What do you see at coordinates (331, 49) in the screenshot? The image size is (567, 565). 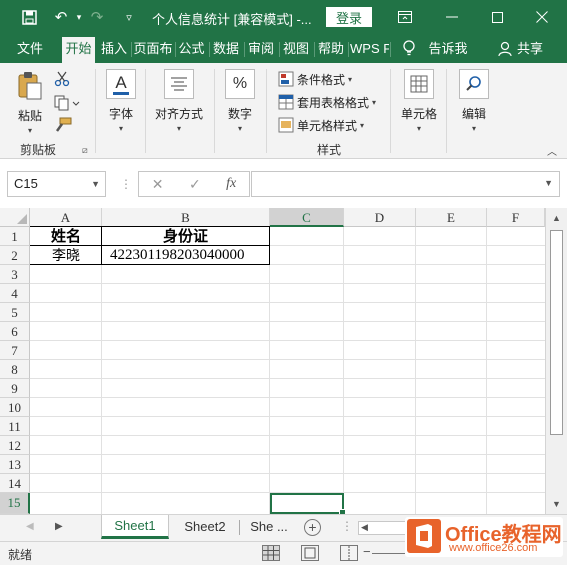 I see `tab-help: 帮助` at bounding box center [331, 49].